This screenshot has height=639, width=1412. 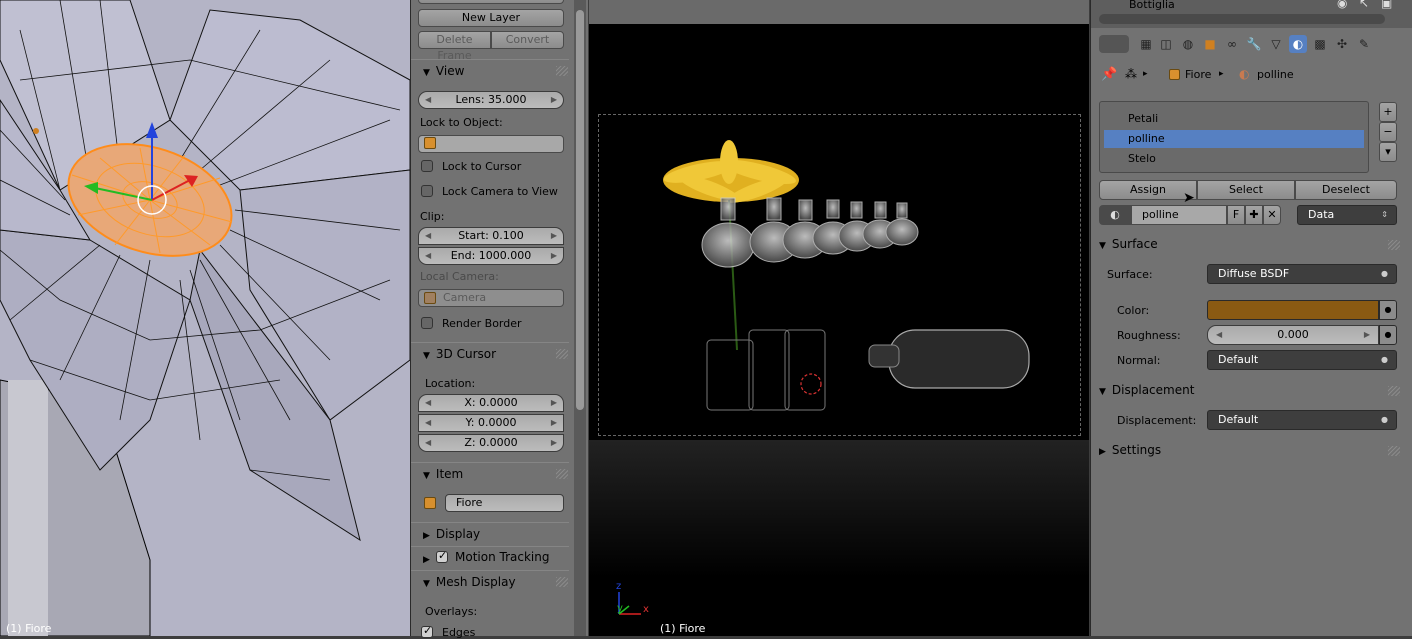 I want to click on local-camera-field: Camera, so click(x=491, y=298).